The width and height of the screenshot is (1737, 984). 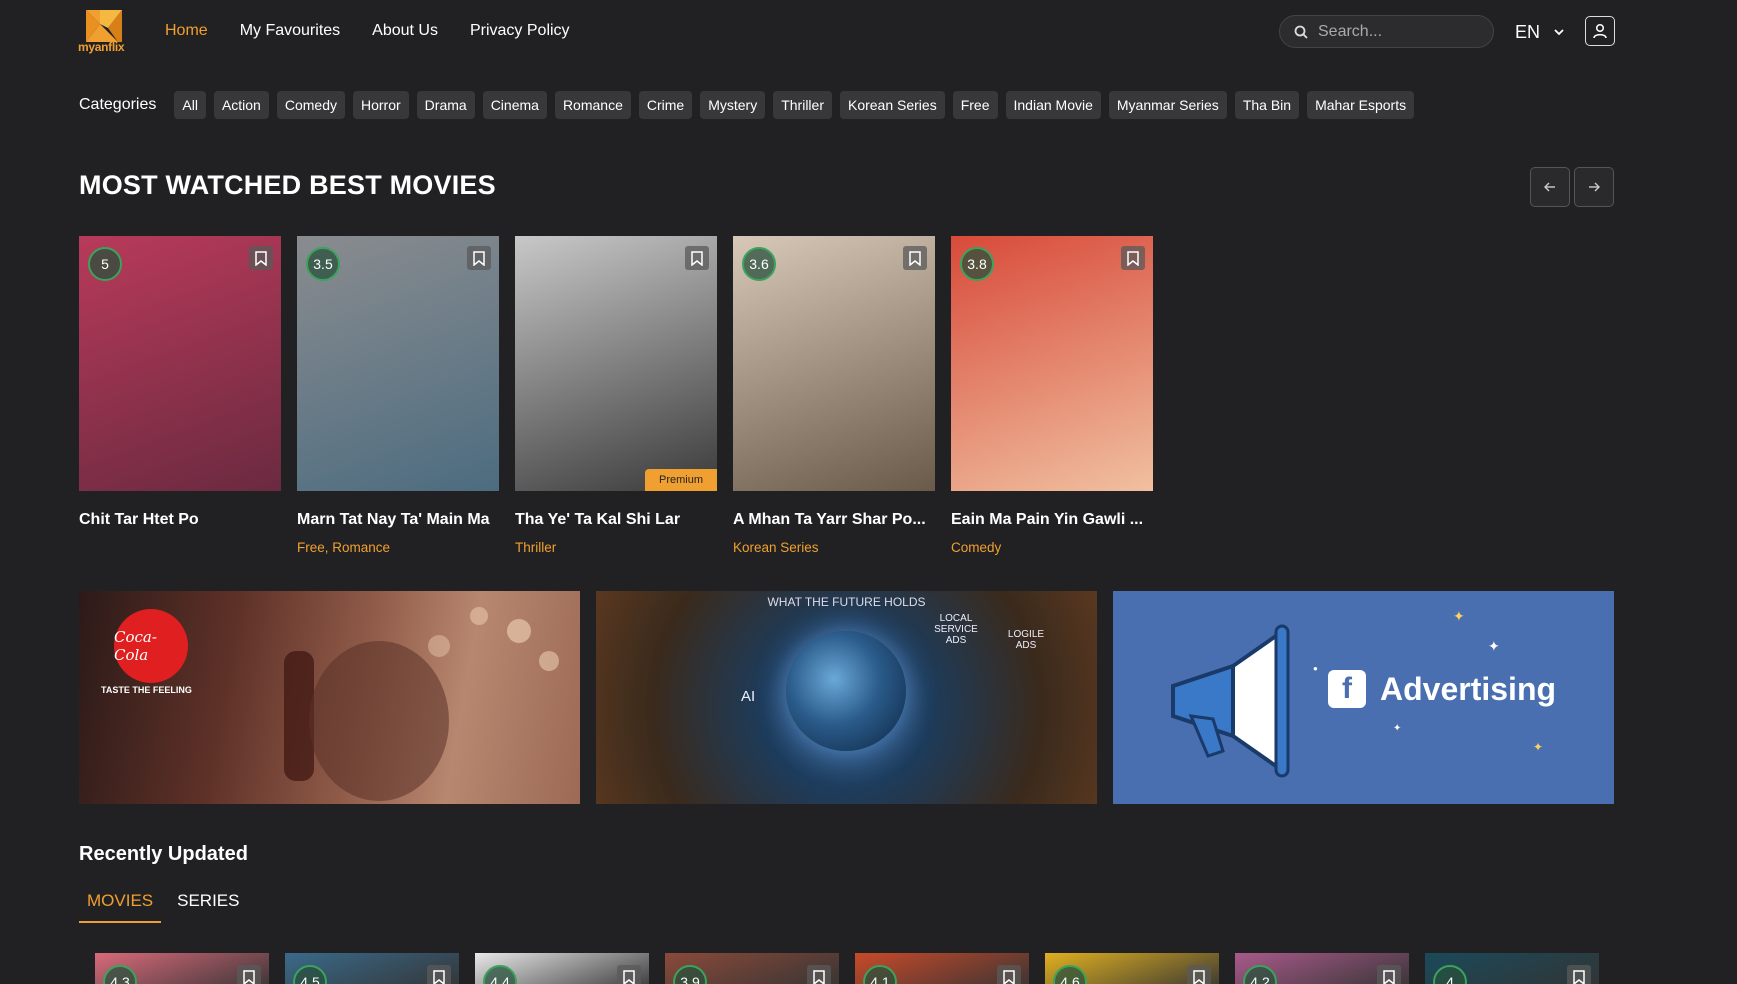 I want to click on recent-movie-card: 3.9, so click(x=752, y=968).